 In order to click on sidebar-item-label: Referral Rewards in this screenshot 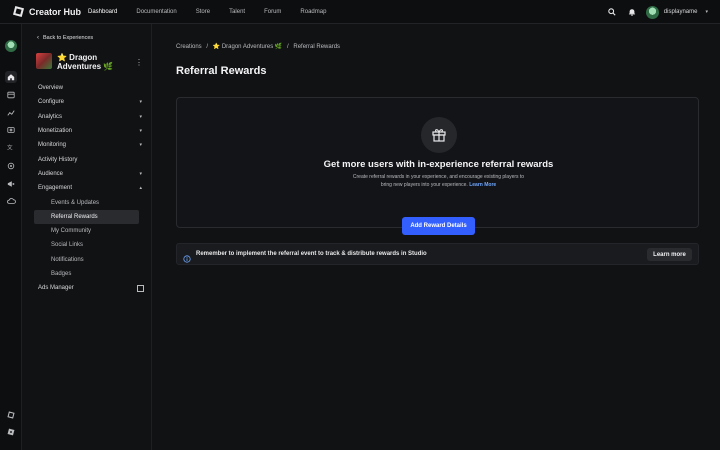, I will do `click(74, 216)`.